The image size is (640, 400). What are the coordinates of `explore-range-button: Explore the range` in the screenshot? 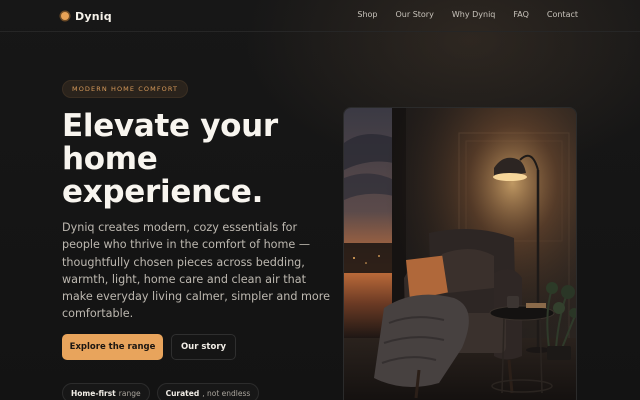 It's located at (112, 347).